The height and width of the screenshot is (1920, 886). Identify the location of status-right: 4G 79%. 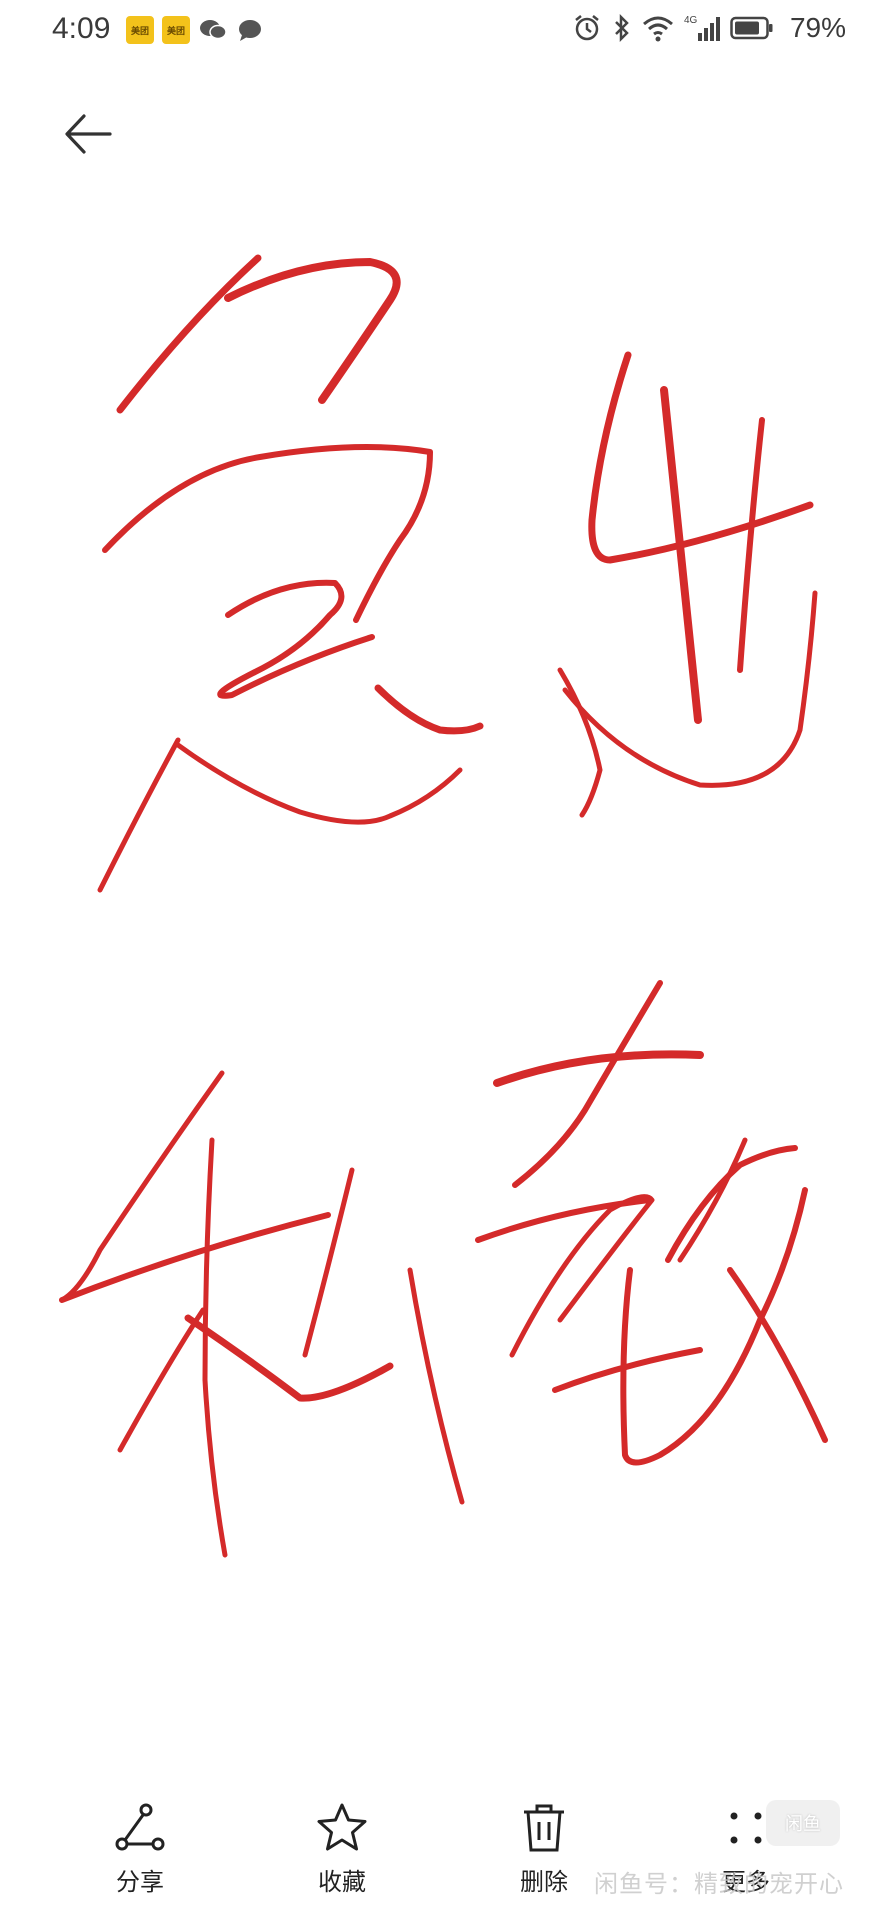
(709, 28).